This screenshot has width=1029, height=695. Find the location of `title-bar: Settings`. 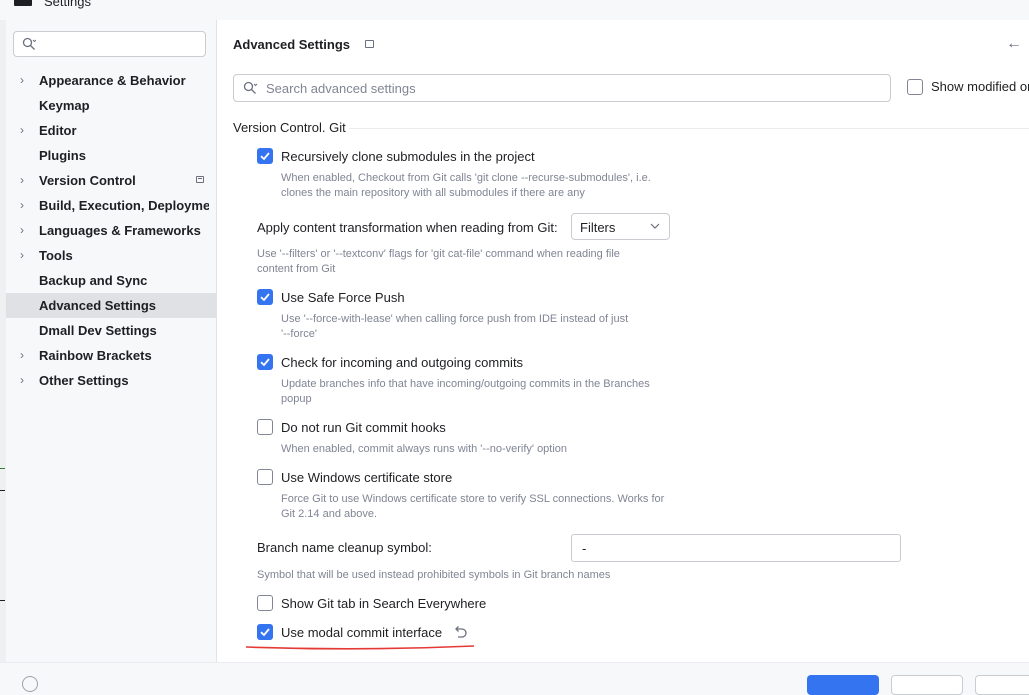

title-bar: Settings is located at coordinates (514, 10).